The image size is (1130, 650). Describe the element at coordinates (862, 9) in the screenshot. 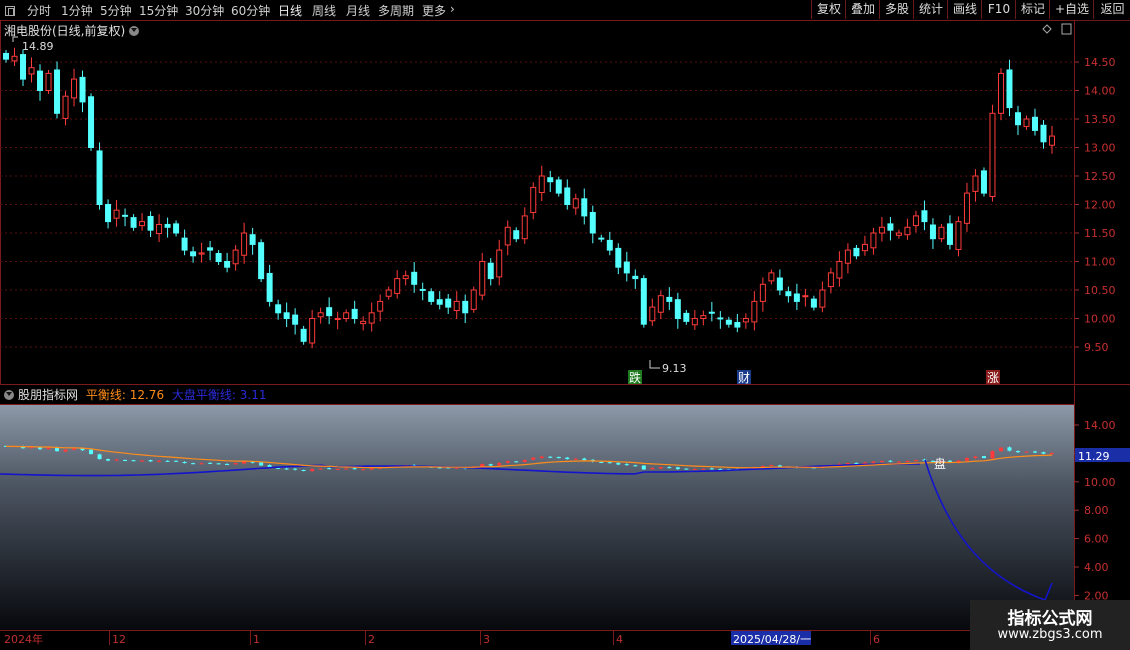

I see `overlay-button: 叠加` at that location.